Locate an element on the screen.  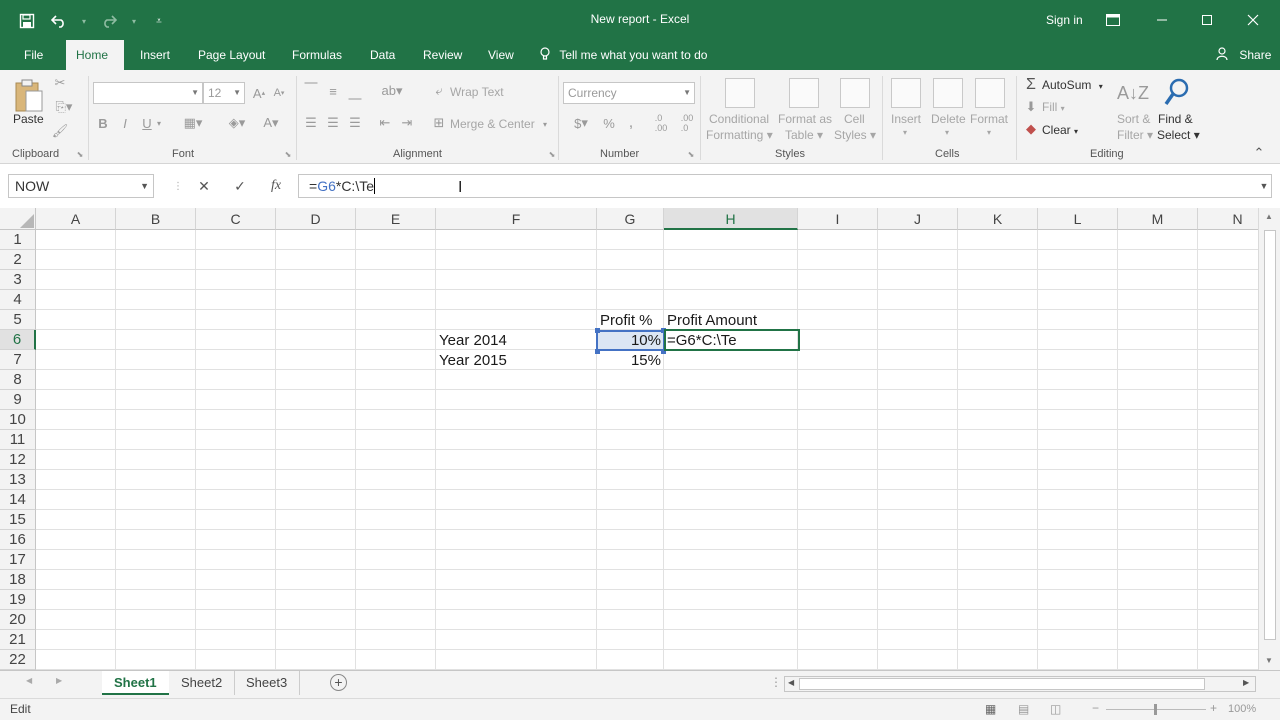
row-header-22: 22 is located at coordinates (18, 660).